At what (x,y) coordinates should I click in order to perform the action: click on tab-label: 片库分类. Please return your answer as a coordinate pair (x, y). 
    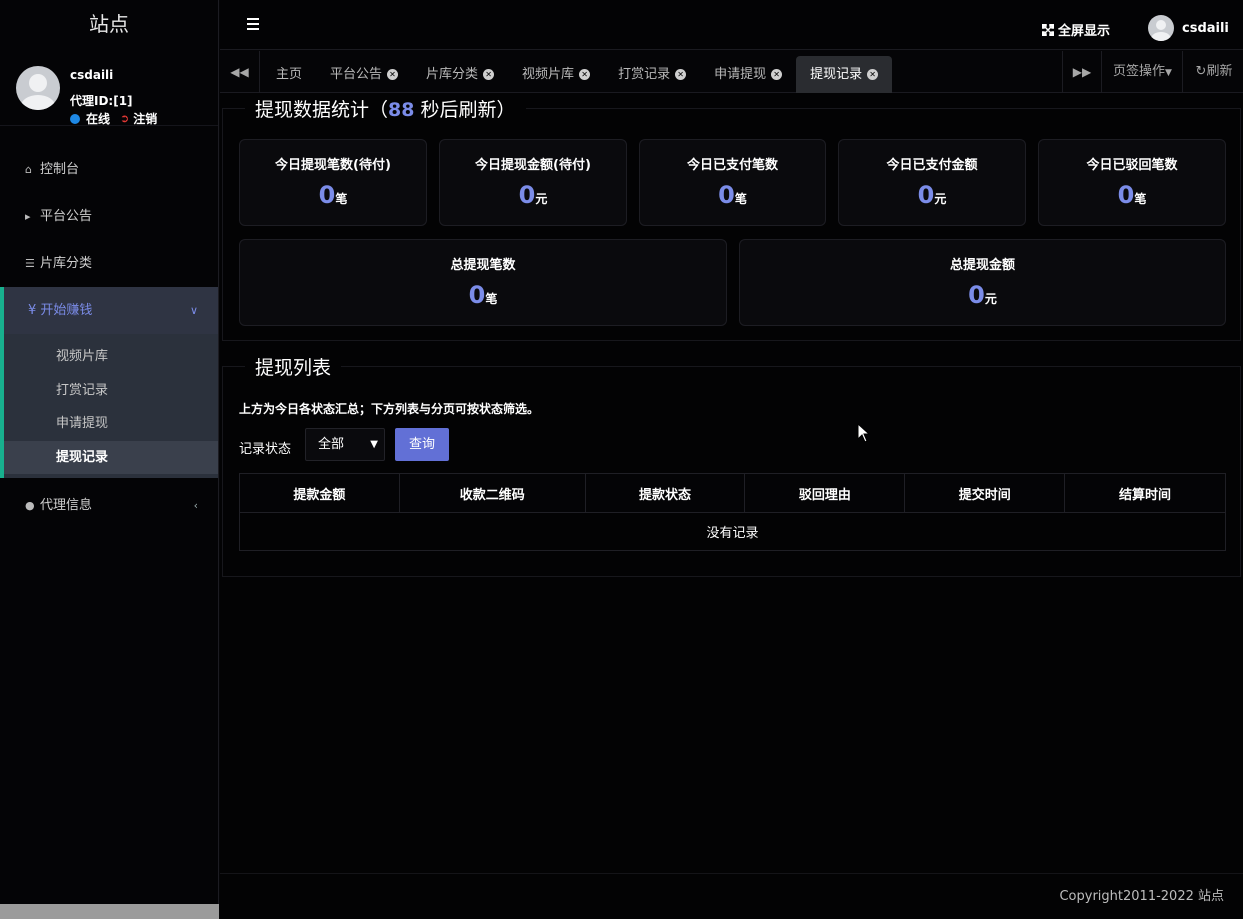
    Looking at the image, I should click on (452, 74).